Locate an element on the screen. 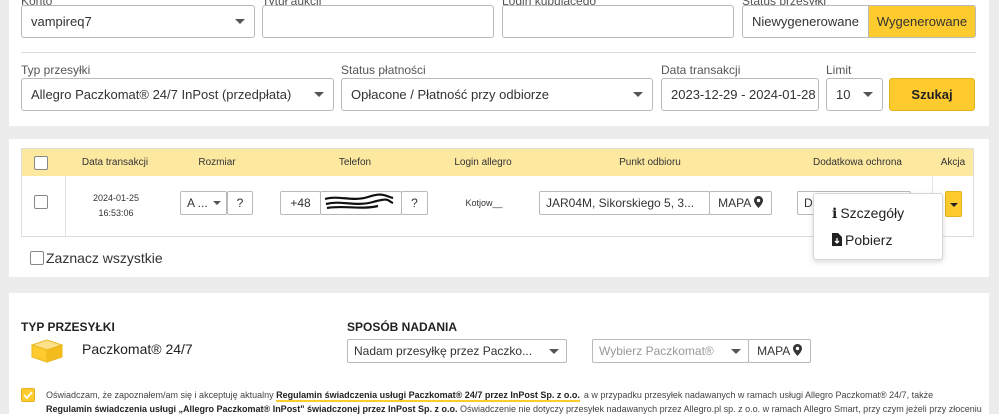 This screenshot has width=999, height=414. toggle-generated-label: Wygenerowane is located at coordinates (922, 21).